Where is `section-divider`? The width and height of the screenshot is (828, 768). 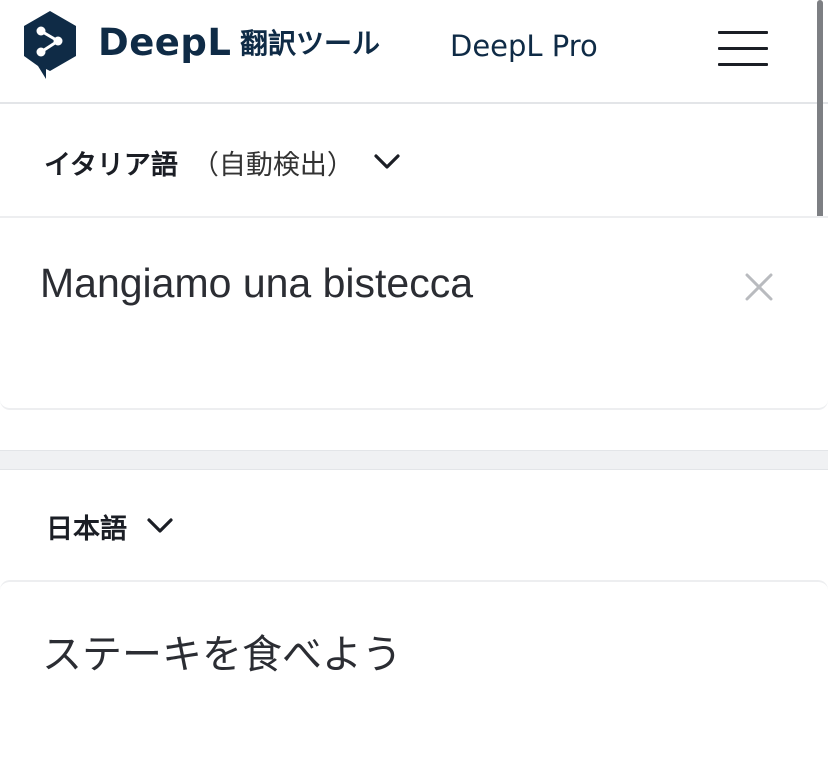
section-divider is located at coordinates (414, 460).